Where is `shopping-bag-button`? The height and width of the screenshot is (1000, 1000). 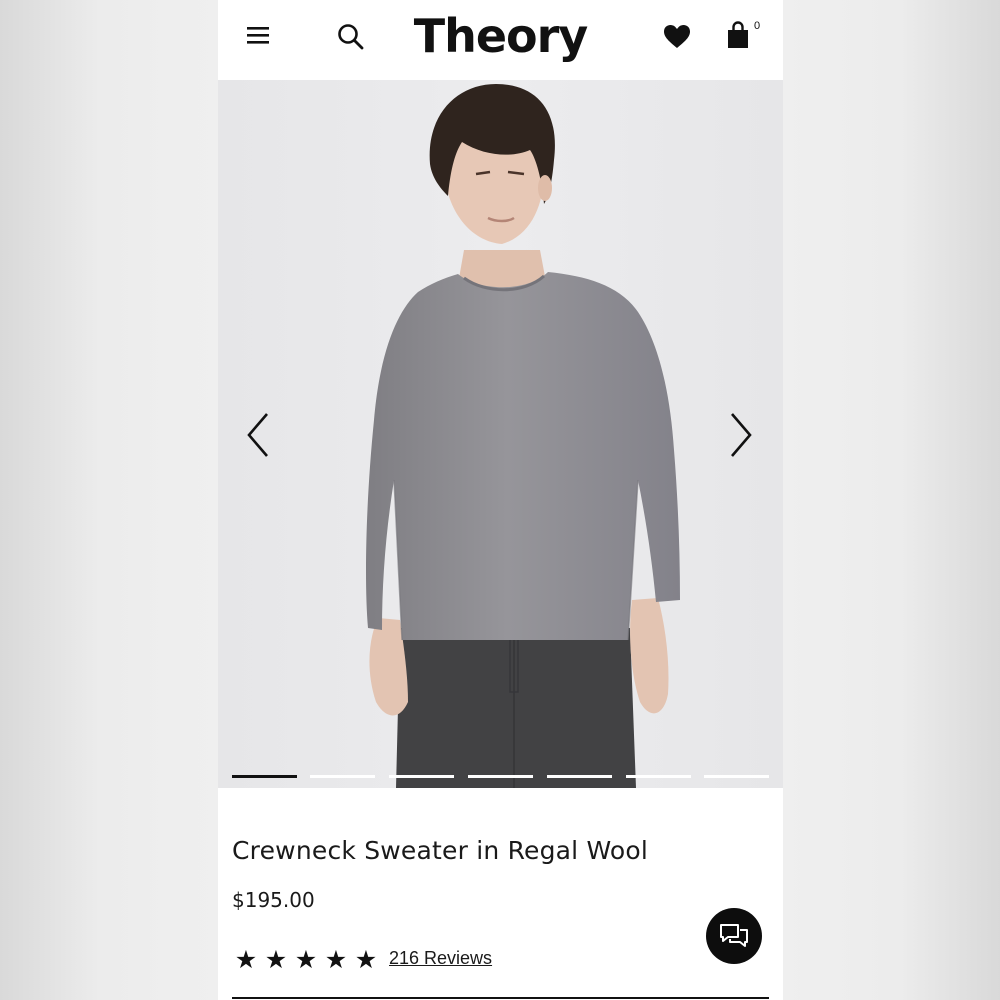
shopping-bag-button is located at coordinates (738, 35).